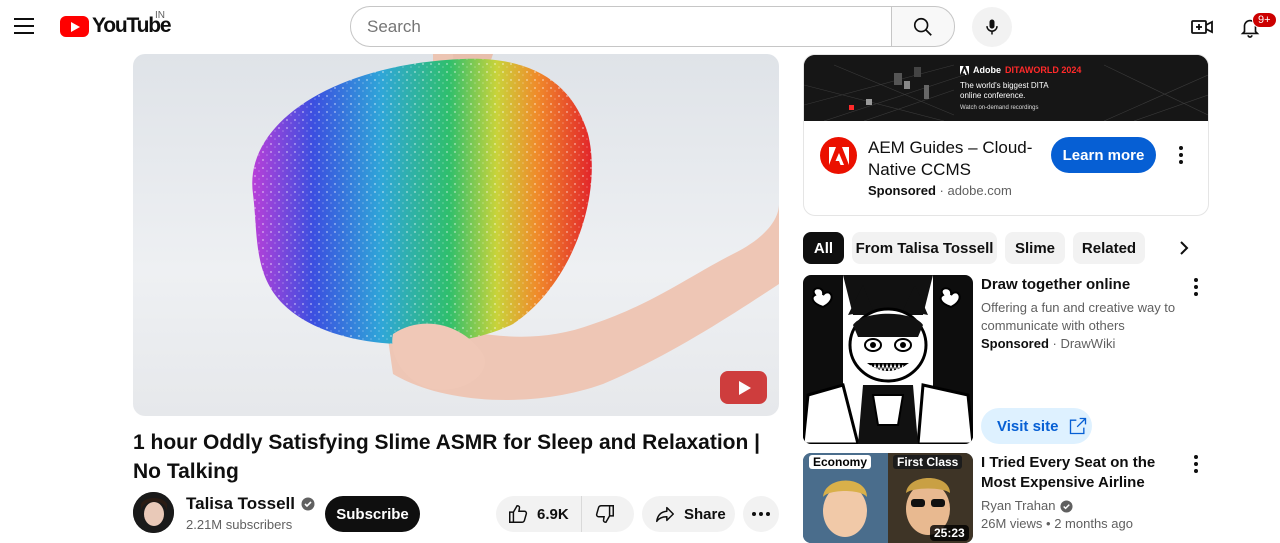 This screenshot has height=543, width=1280. Describe the element at coordinates (840, 462) in the screenshot. I see `thumb-label-economy: Economy` at that location.